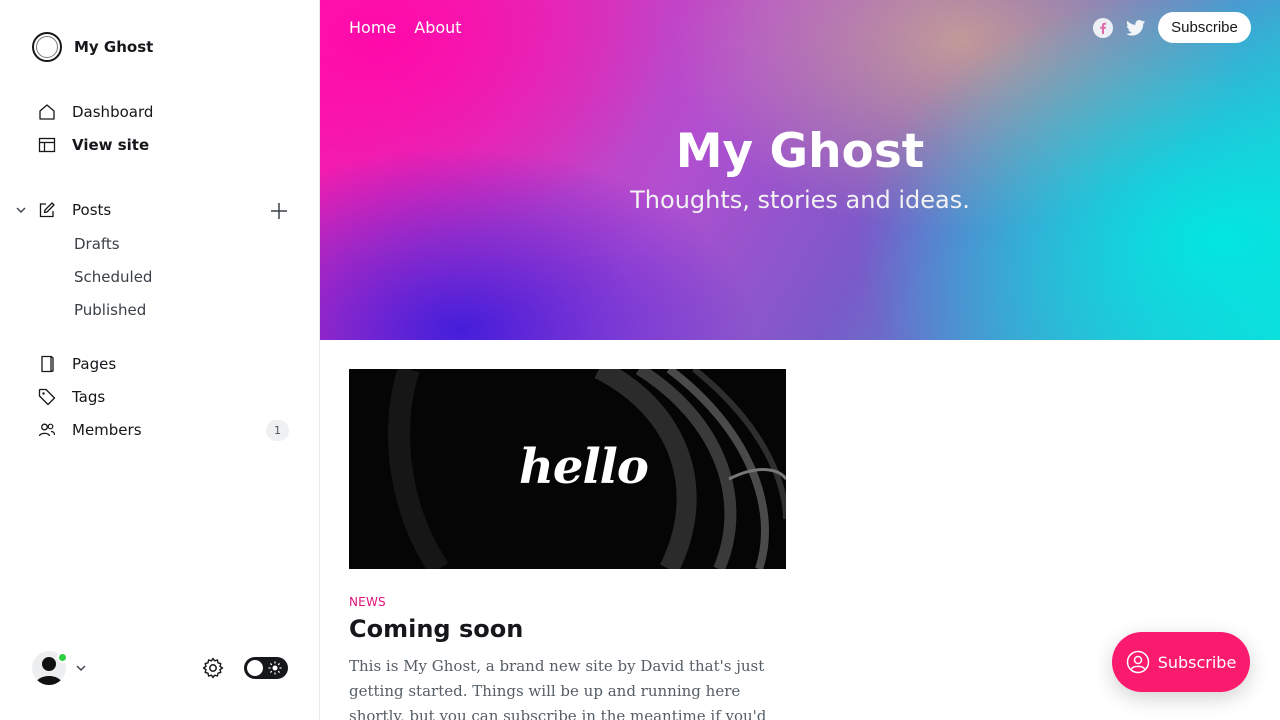 The height and width of the screenshot is (720, 1280). I want to click on sun-icon, so click(275, 668).